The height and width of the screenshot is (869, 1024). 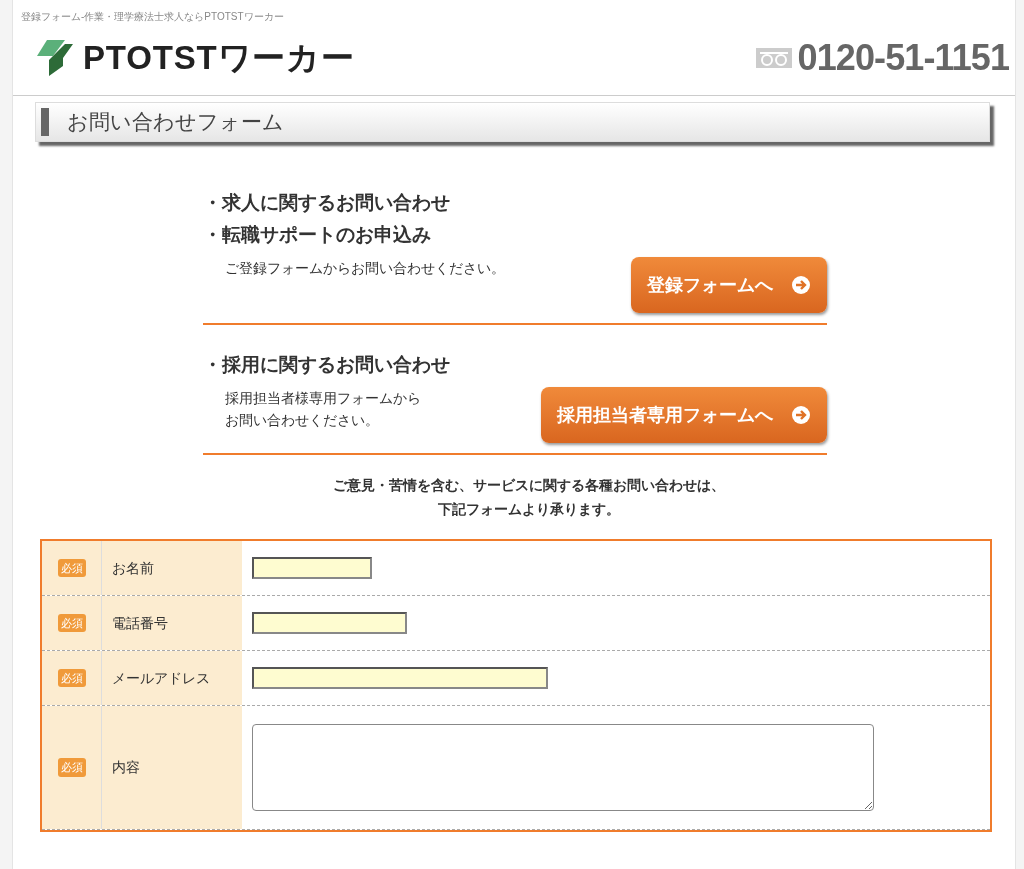 I want to click on form-link-button: 登録フォームへ, so click(x=729, y=285).